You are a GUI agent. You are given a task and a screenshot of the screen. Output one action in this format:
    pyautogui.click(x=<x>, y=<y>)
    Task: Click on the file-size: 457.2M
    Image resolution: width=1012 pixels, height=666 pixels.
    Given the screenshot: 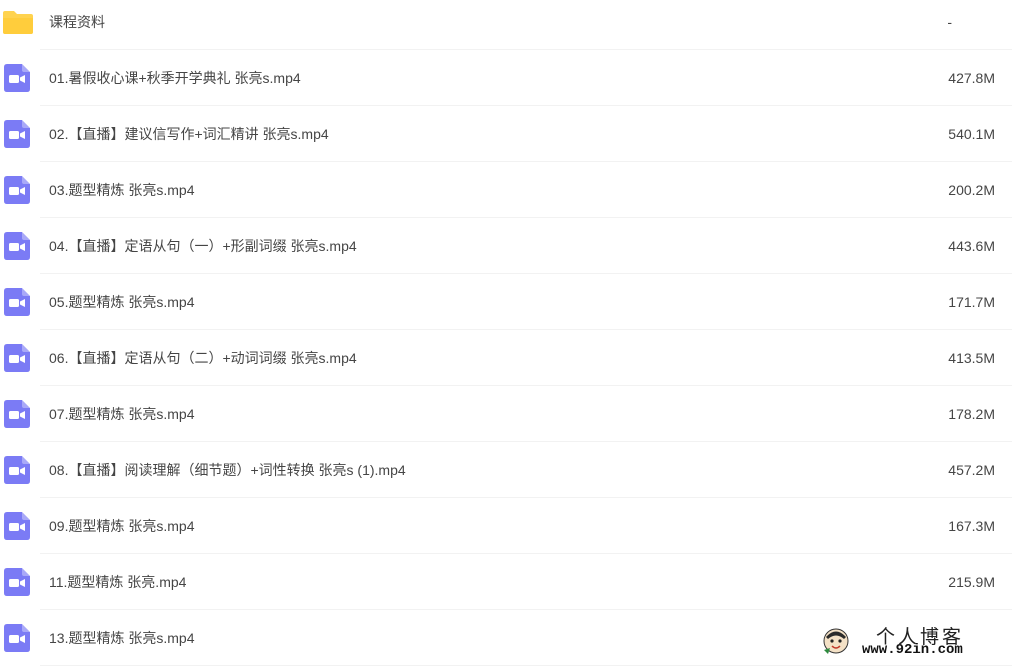 What is the action you would take?
    pyautogui.click(x=971, y=470)
    